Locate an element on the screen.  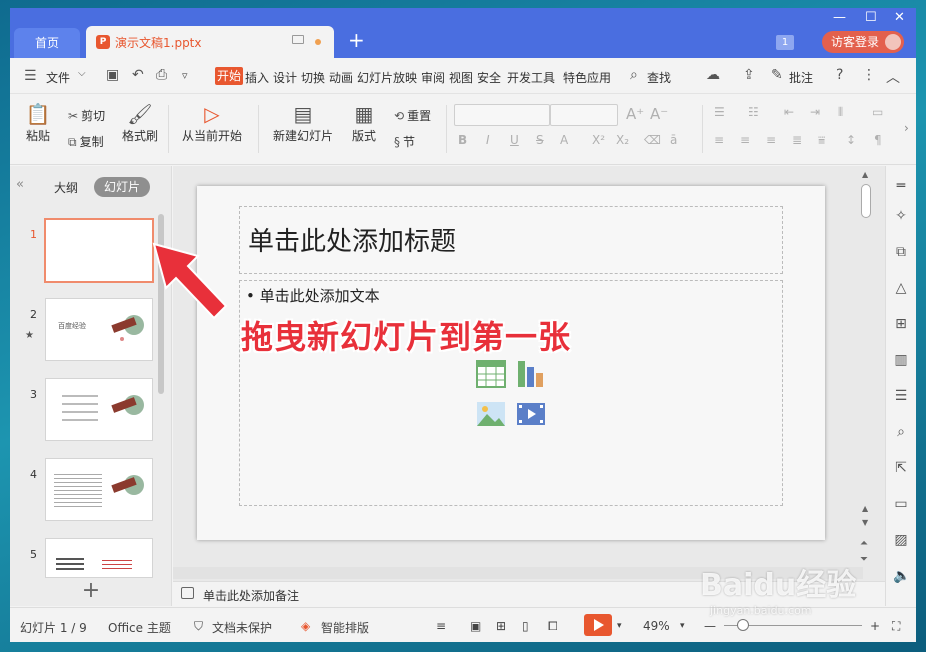
window-count-badge: 1 is located at coordinates (785, 42).